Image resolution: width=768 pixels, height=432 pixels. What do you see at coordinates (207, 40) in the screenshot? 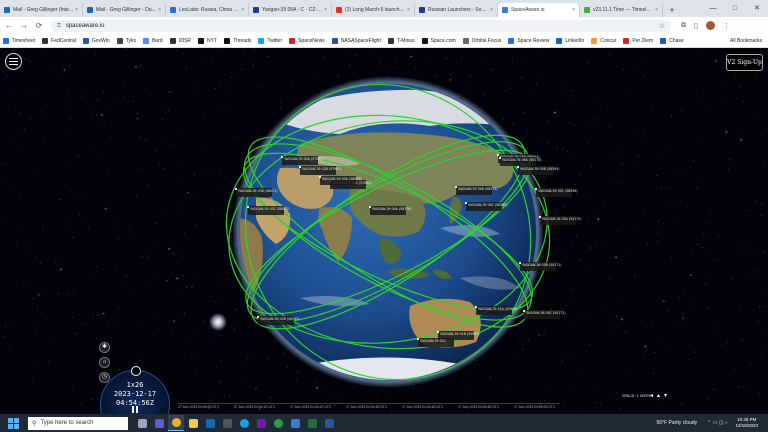
I see `bookmark-item: NYT` at bounding box center [207, 40].